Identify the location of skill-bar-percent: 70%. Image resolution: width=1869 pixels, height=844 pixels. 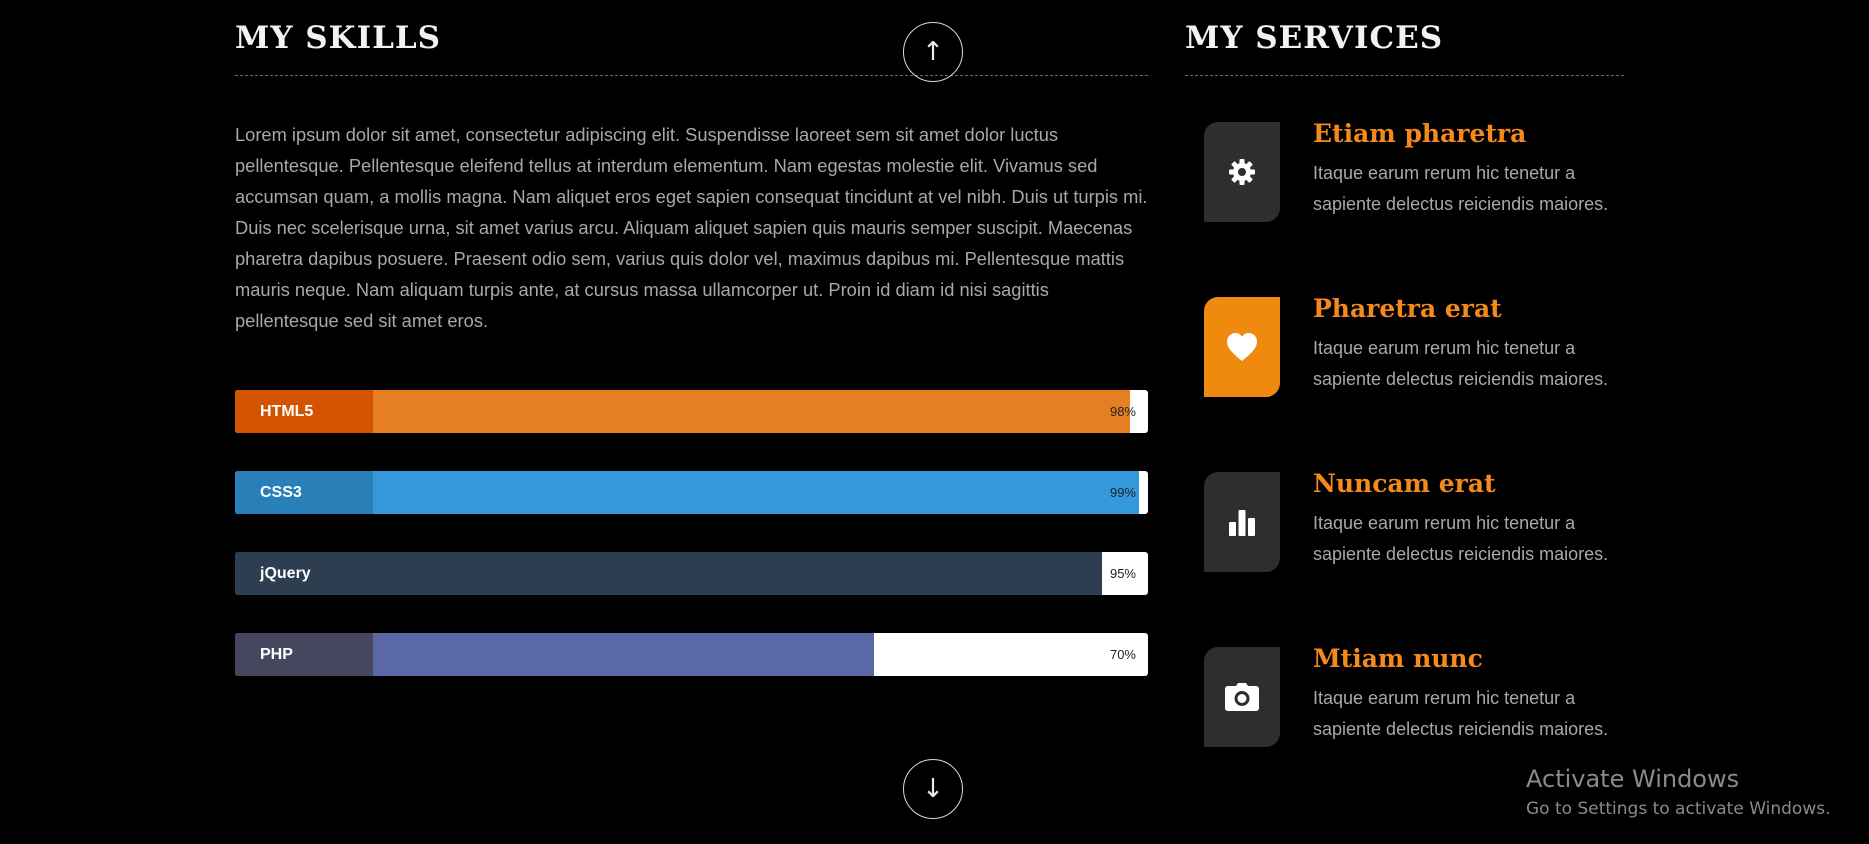
(1122, 654).